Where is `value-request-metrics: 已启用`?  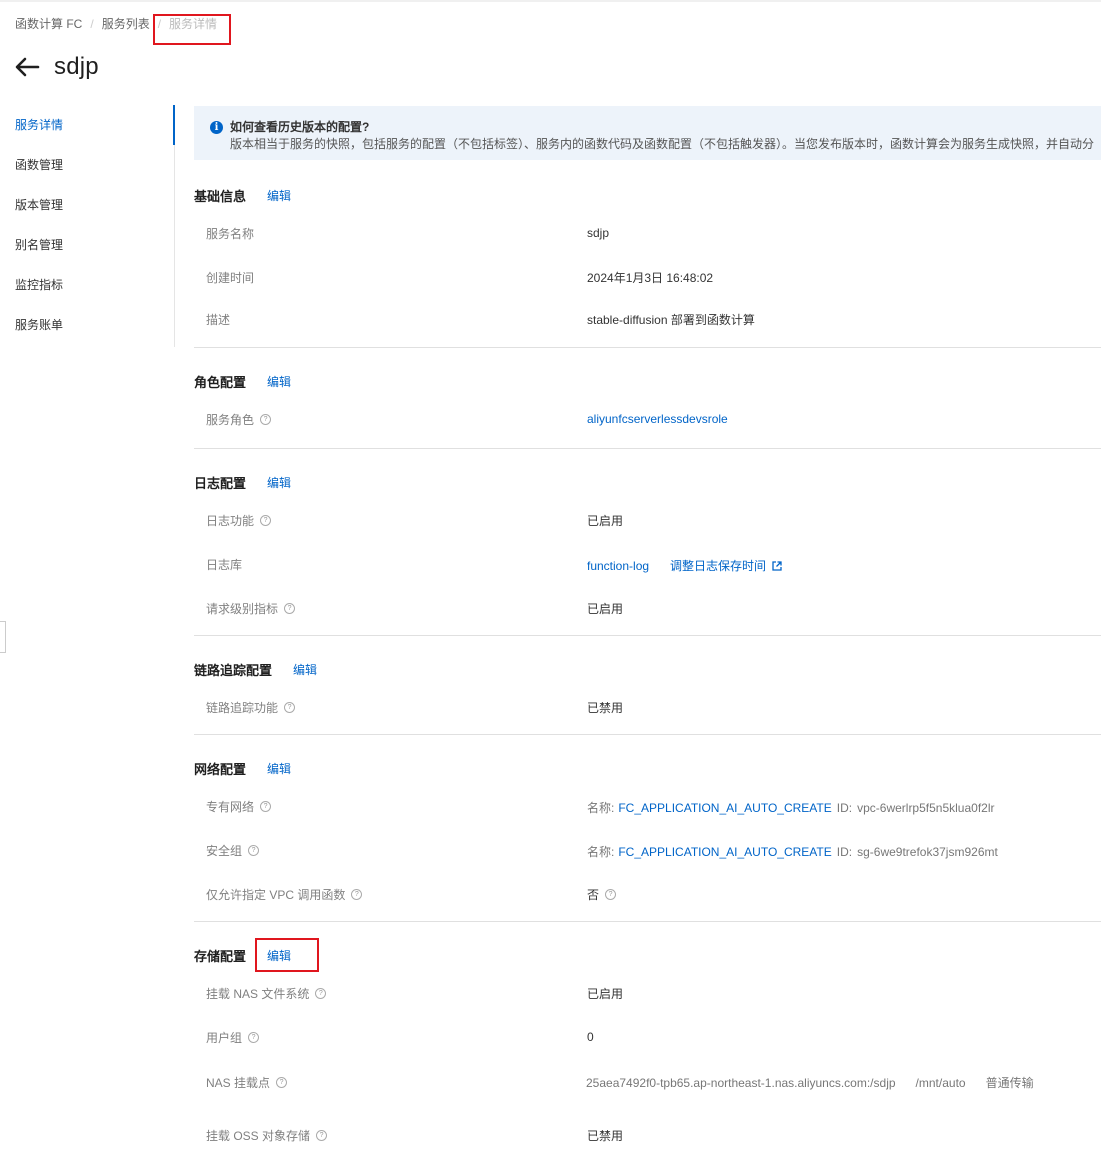
value-request-metrics: 已启用 is located at coordinates (605, 609).